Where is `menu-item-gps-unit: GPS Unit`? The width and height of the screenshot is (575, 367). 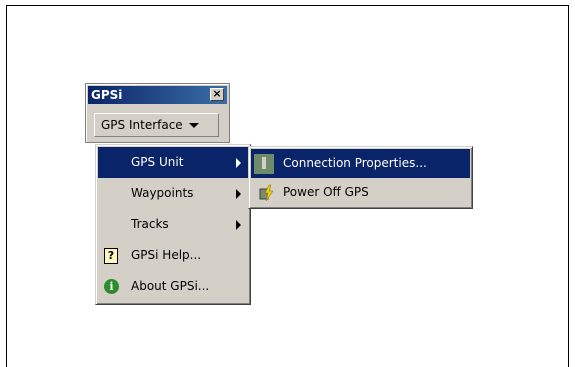
menu-item-gps-unit: GPS Unit is located at coordinates (173, 162).